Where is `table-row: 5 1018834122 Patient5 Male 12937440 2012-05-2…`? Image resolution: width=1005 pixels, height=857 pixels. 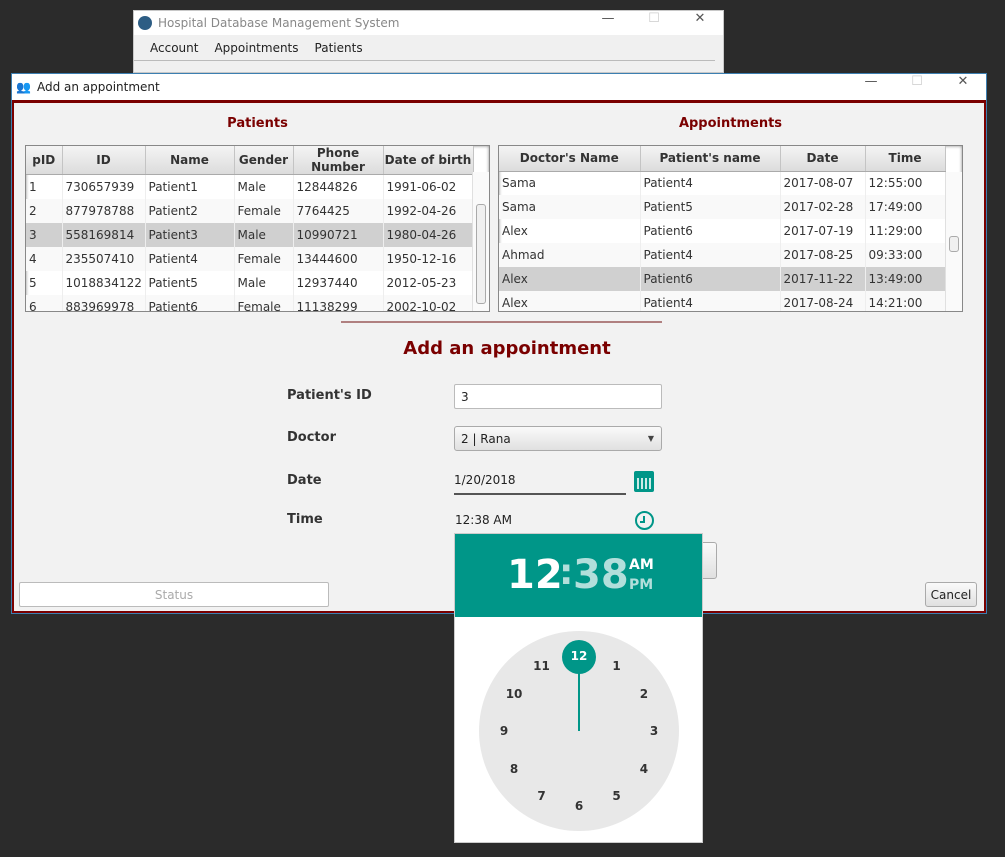
table-row: 5 1018834122 Patient5 Male 12937440 2012-05-2… is located at coordinates (250, 282).